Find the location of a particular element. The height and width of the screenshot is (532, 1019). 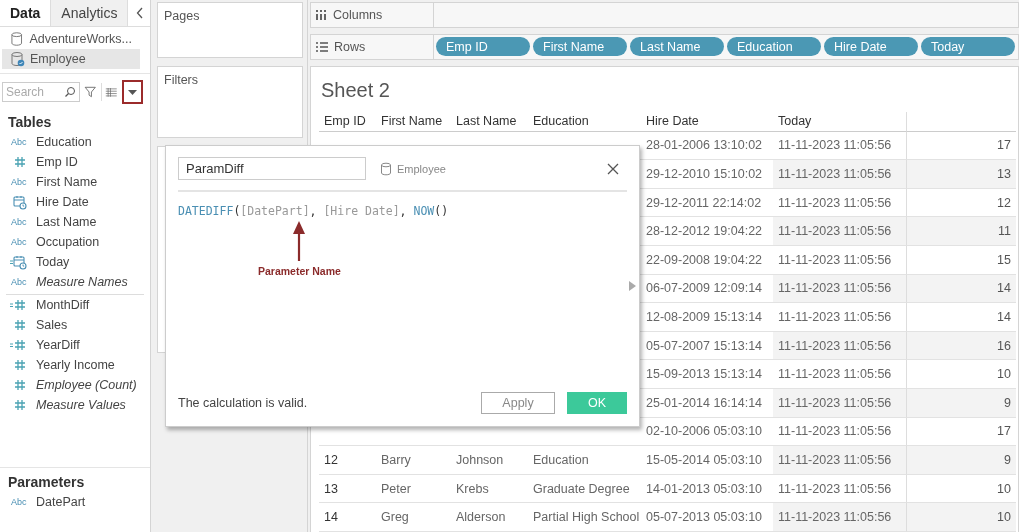

field-item: Abc Last Name is located at coordinates (75, 222).